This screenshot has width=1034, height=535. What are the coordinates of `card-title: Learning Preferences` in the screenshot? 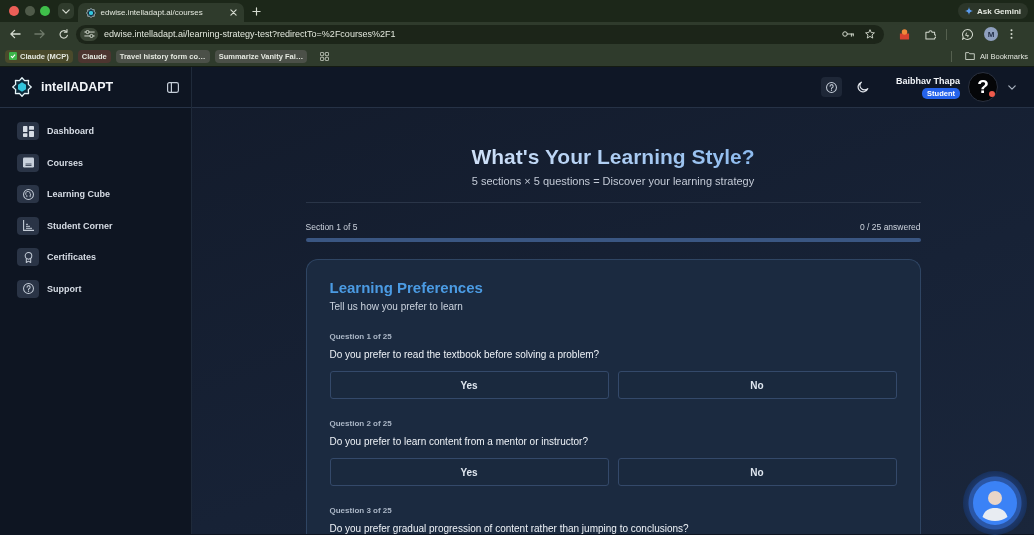 It's located at (406, 288).